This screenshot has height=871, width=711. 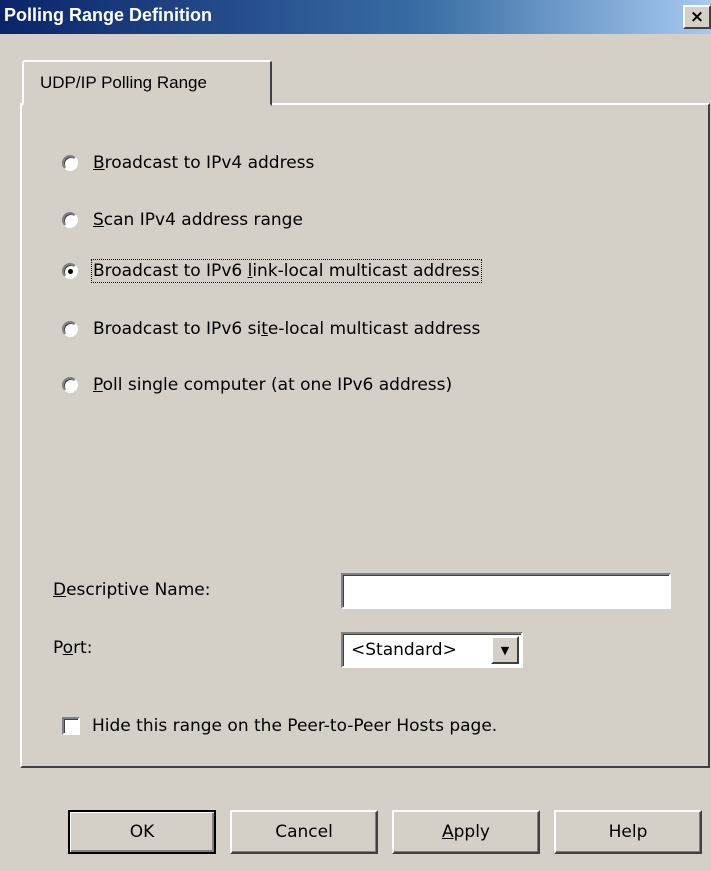 I want to click on dropdown-arrow-button: ▼, so click(x=505, y=650).